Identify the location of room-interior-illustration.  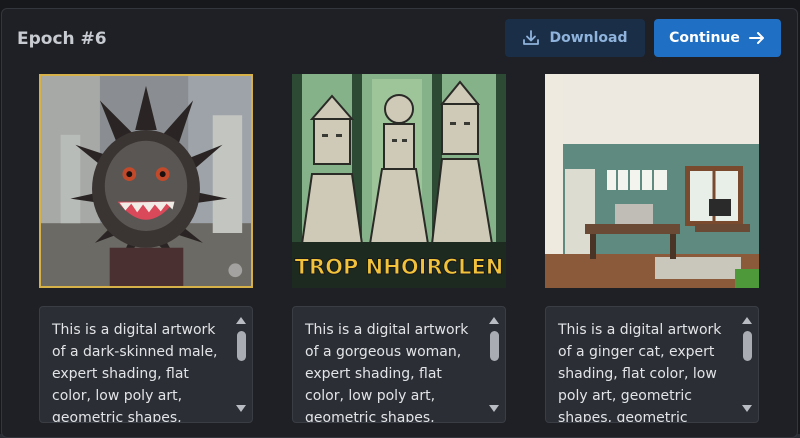
(652, 181).